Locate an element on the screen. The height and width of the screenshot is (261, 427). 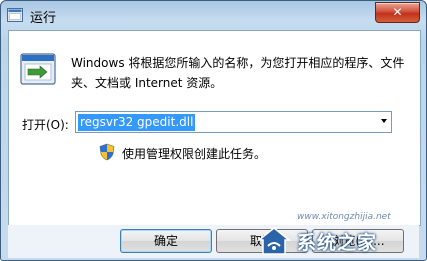
shield-icon is located at coordinates (107, 152).